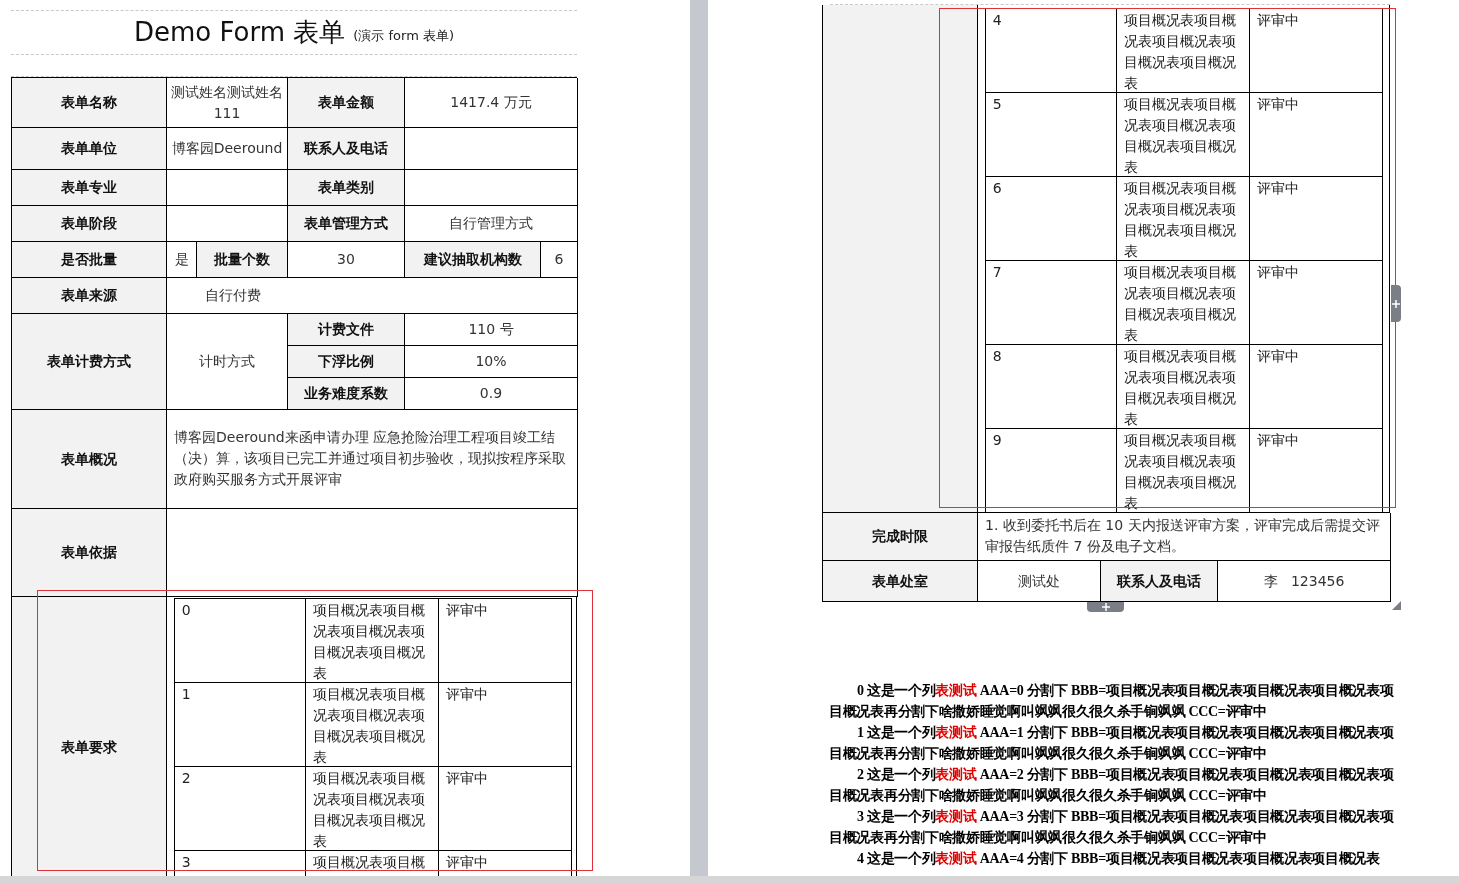 The width and height of the screenshot is (1459, 884). I want to click on field-label: 批量个数, so click(242, 260).